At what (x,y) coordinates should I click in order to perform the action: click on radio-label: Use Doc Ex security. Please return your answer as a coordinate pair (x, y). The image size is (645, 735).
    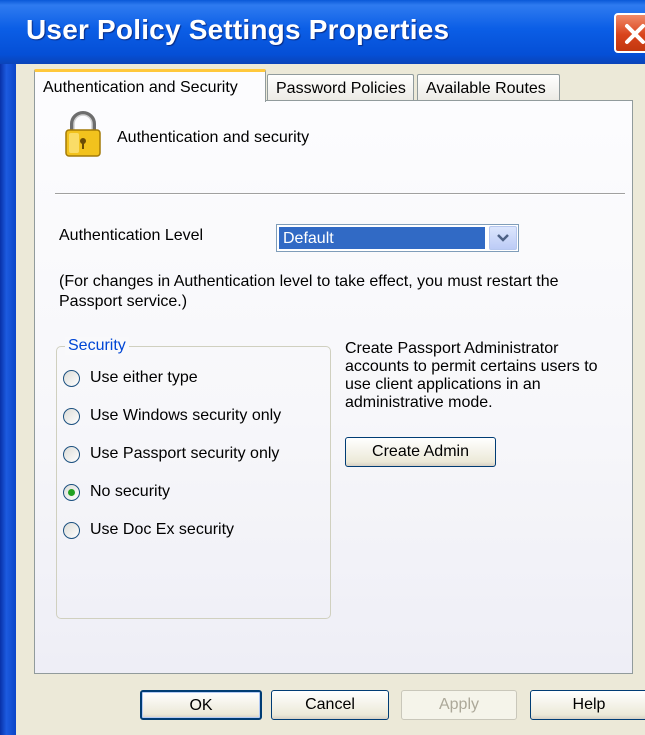
    Looking at the image, I should click on (162, 529).